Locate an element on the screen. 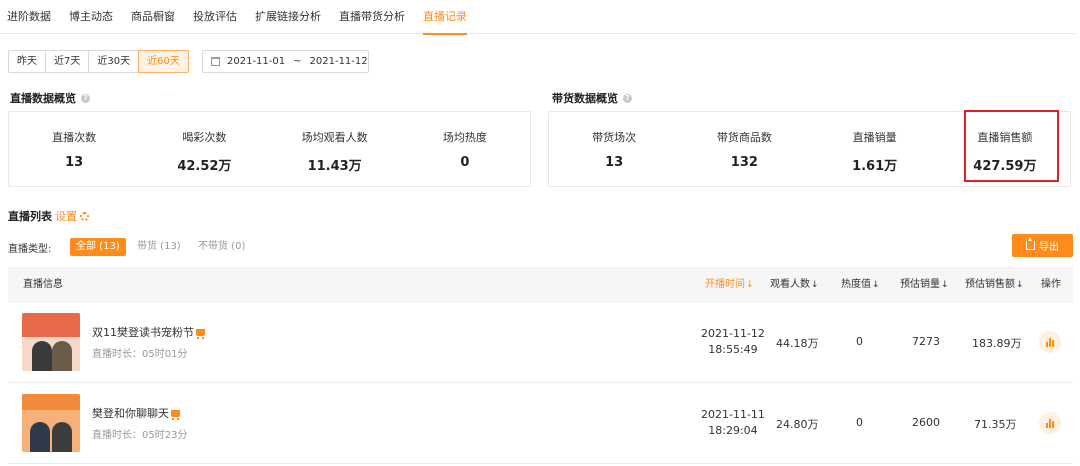 Image resolution: width=1080 pixels, height=466 pixels. stat-label: 喝彩次数 is located at coordinates (204, 137).